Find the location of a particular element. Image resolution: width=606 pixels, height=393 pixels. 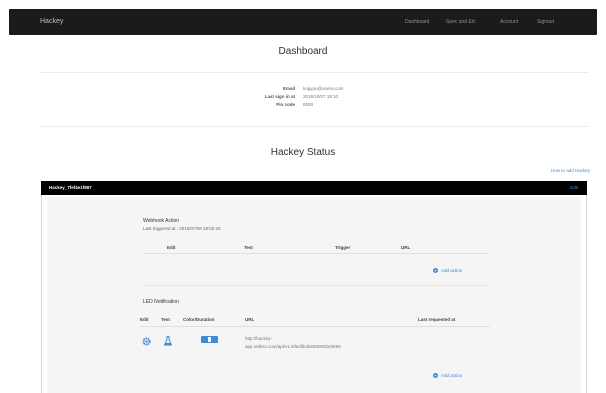

webhook-col-test: Test is located at coordinates (248, 247).